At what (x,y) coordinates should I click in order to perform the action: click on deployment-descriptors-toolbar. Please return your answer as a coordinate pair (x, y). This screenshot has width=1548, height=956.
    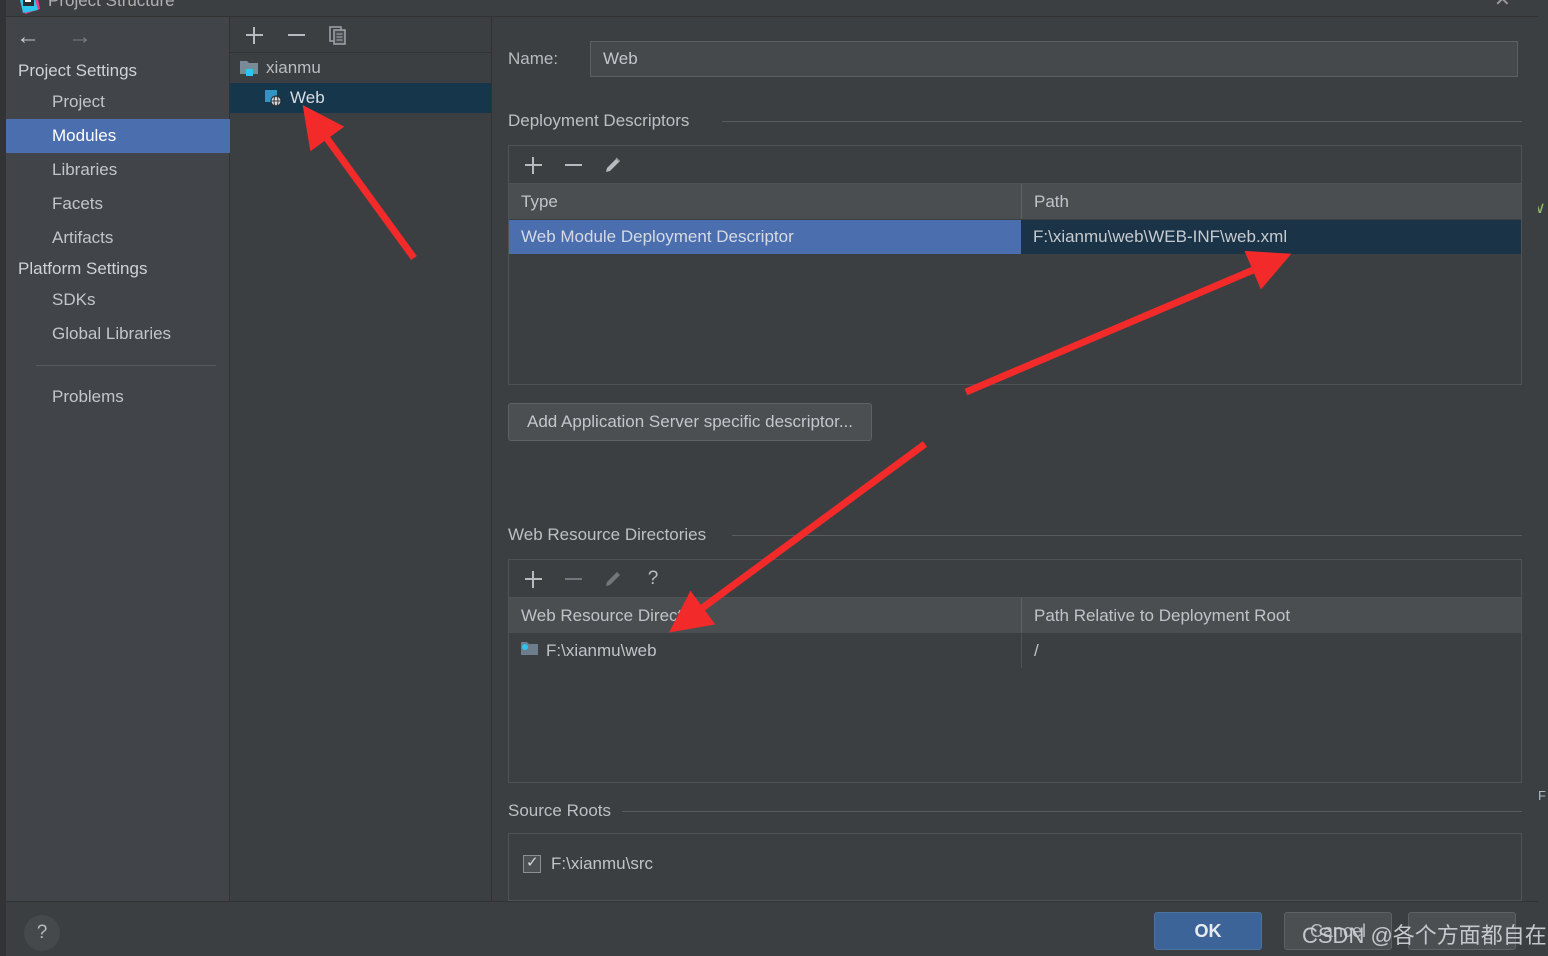
    Looking at the image, I should click on (1015, 165).